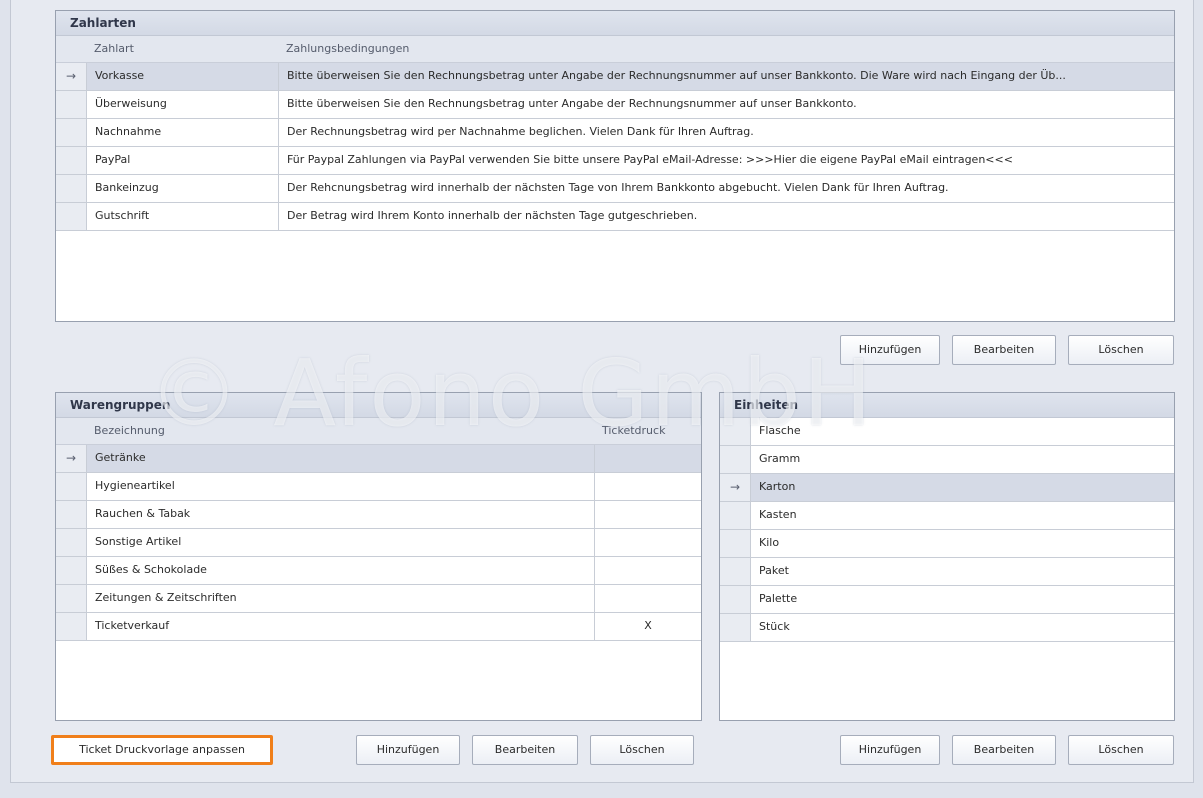 The image size is (1203, 798). Describe the element at coordinates (615, 23) in the screenshot. I see `zahlarten-title: Zahlarten` at that location.